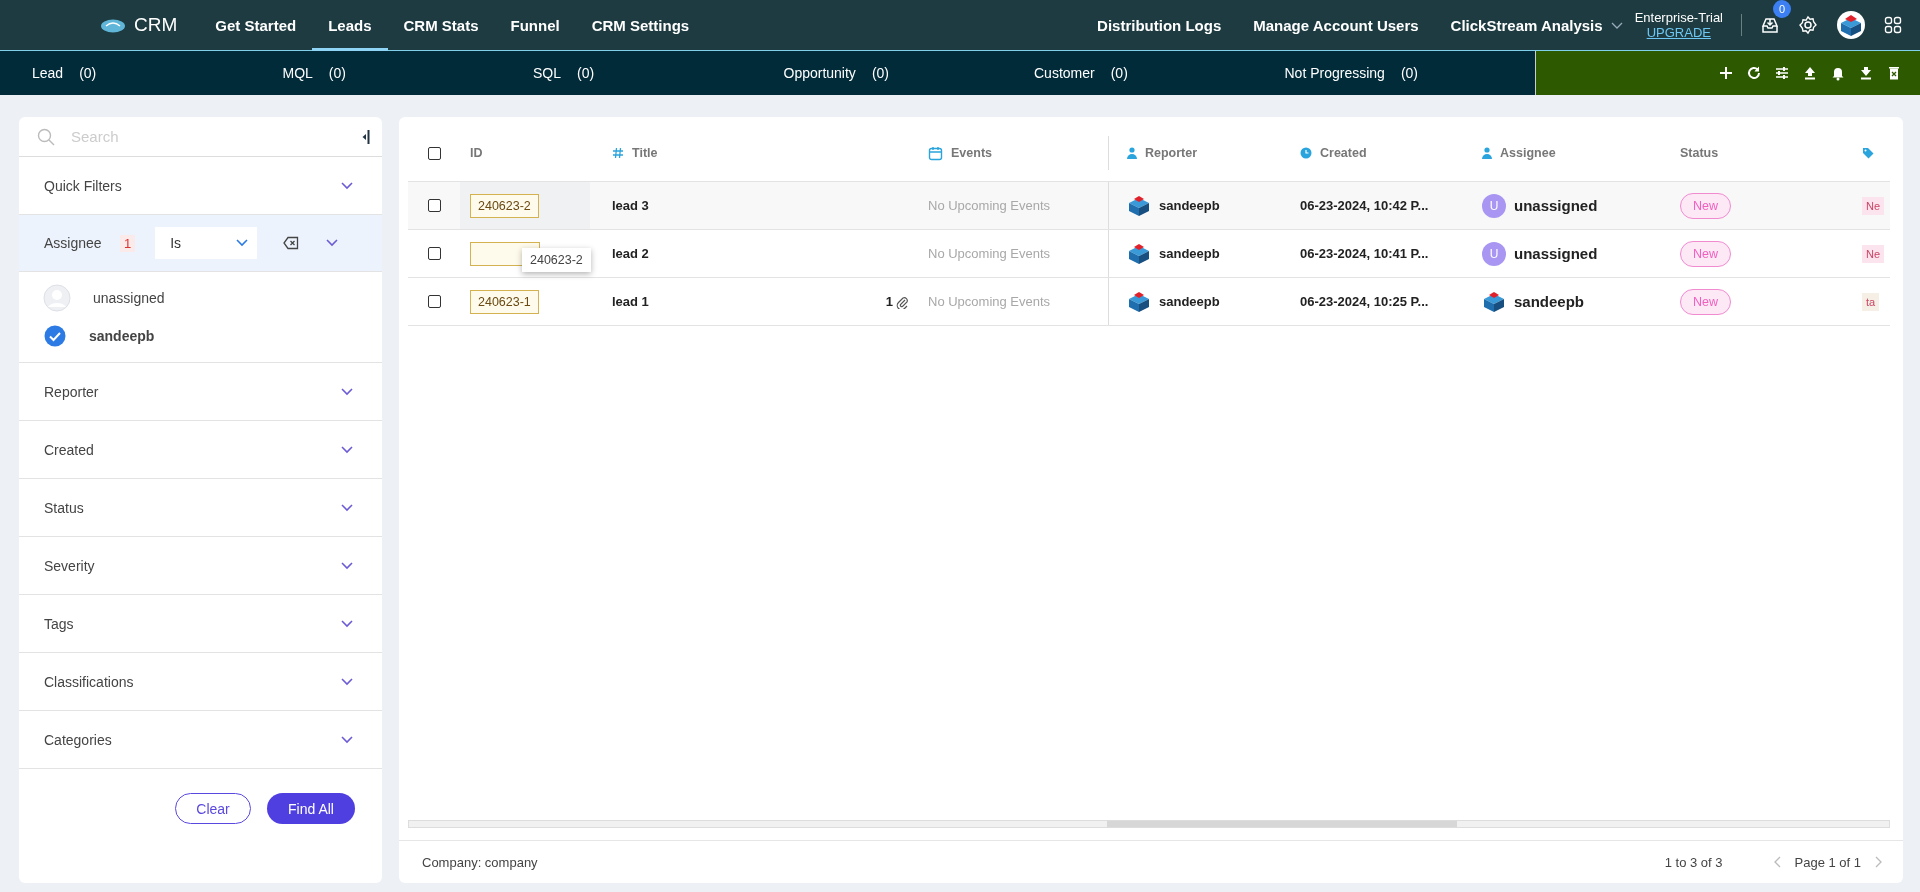 This screenshot has height=892, width=1920. What do you see at coordinates (200, 565) in the screenshot?
I see `filter-section-header: Severity` at bounding box center [200, 565].